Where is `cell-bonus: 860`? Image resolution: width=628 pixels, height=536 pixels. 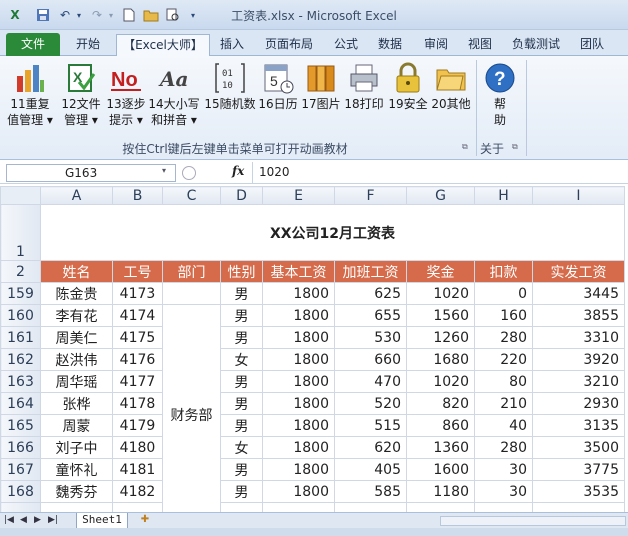
cell-bonus: 860 is located at coordinates (440, 425).